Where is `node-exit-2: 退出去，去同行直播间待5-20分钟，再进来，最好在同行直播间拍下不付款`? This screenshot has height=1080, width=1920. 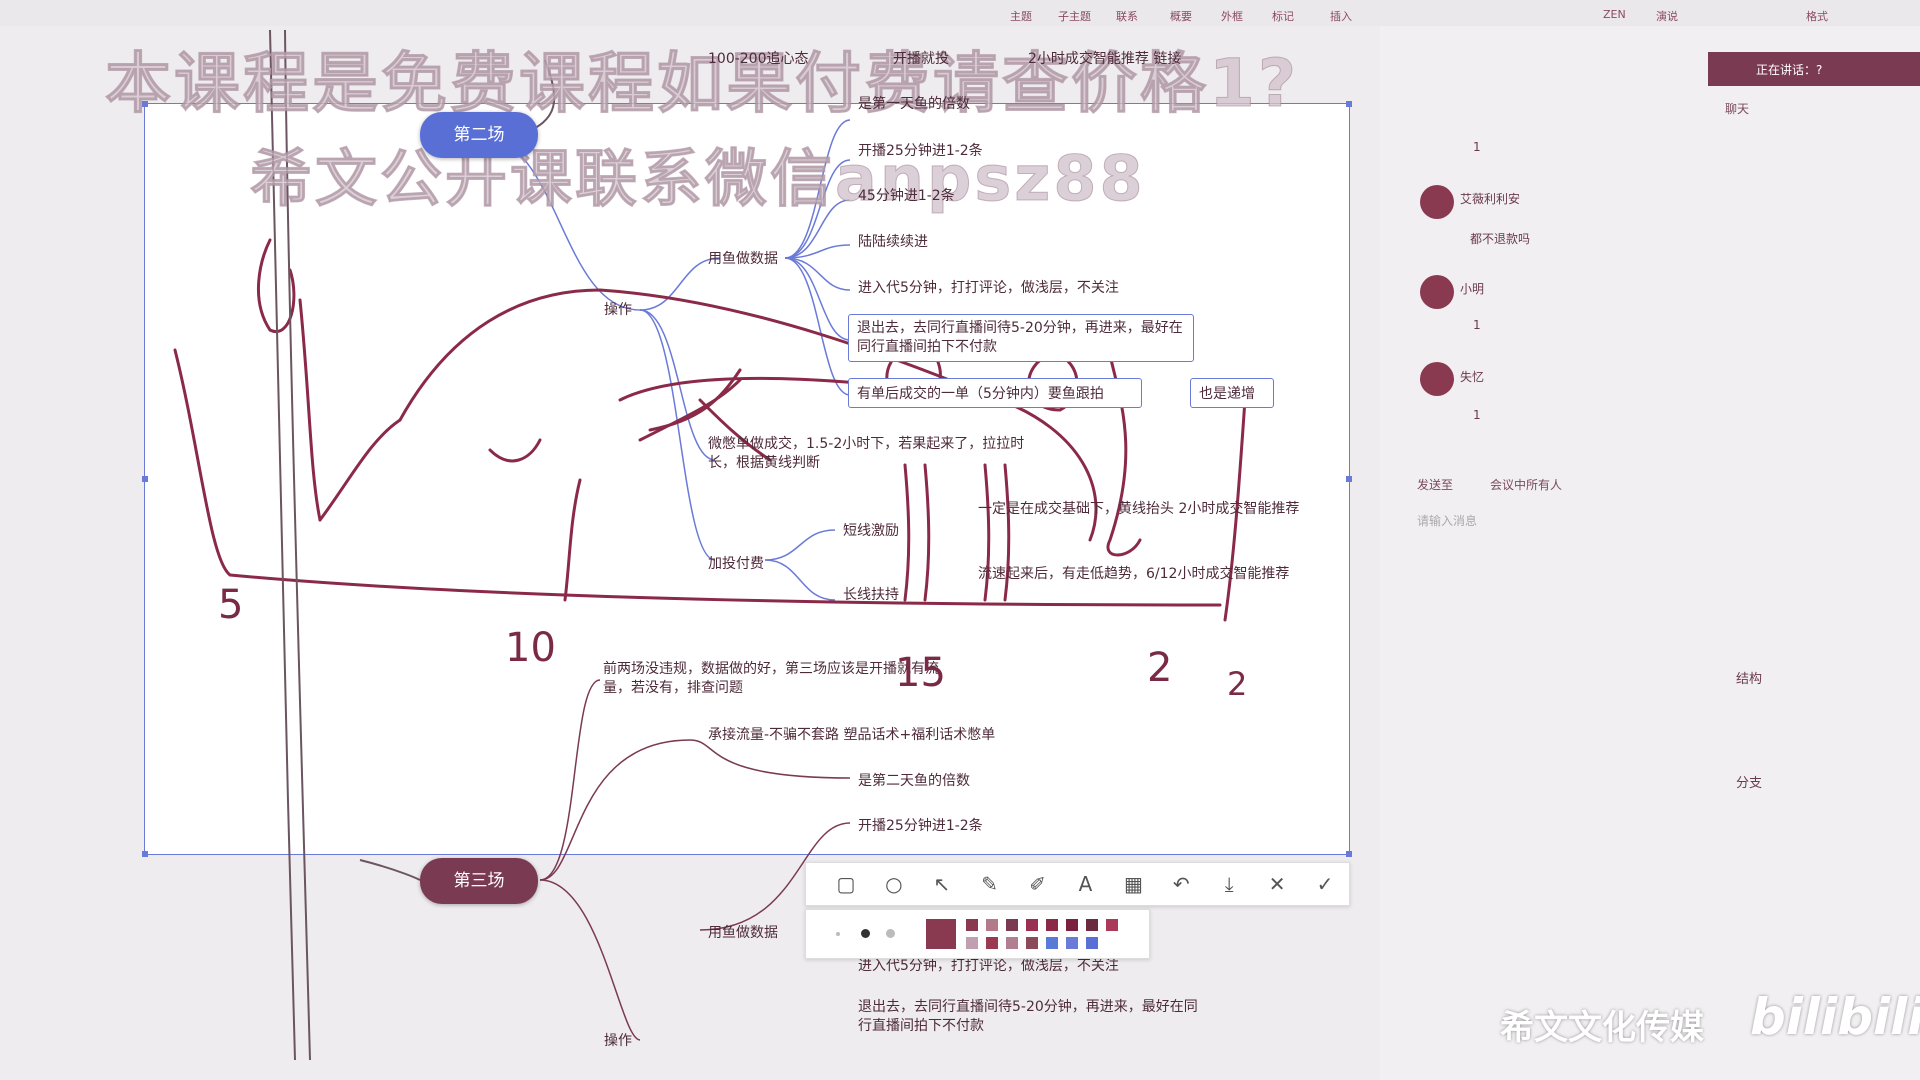 node-exit-2: 退出去，去同行直播间待5-20分钟，再进来，最好在同行直播间拍下不付款 is located at coordinates (1028, 1017).